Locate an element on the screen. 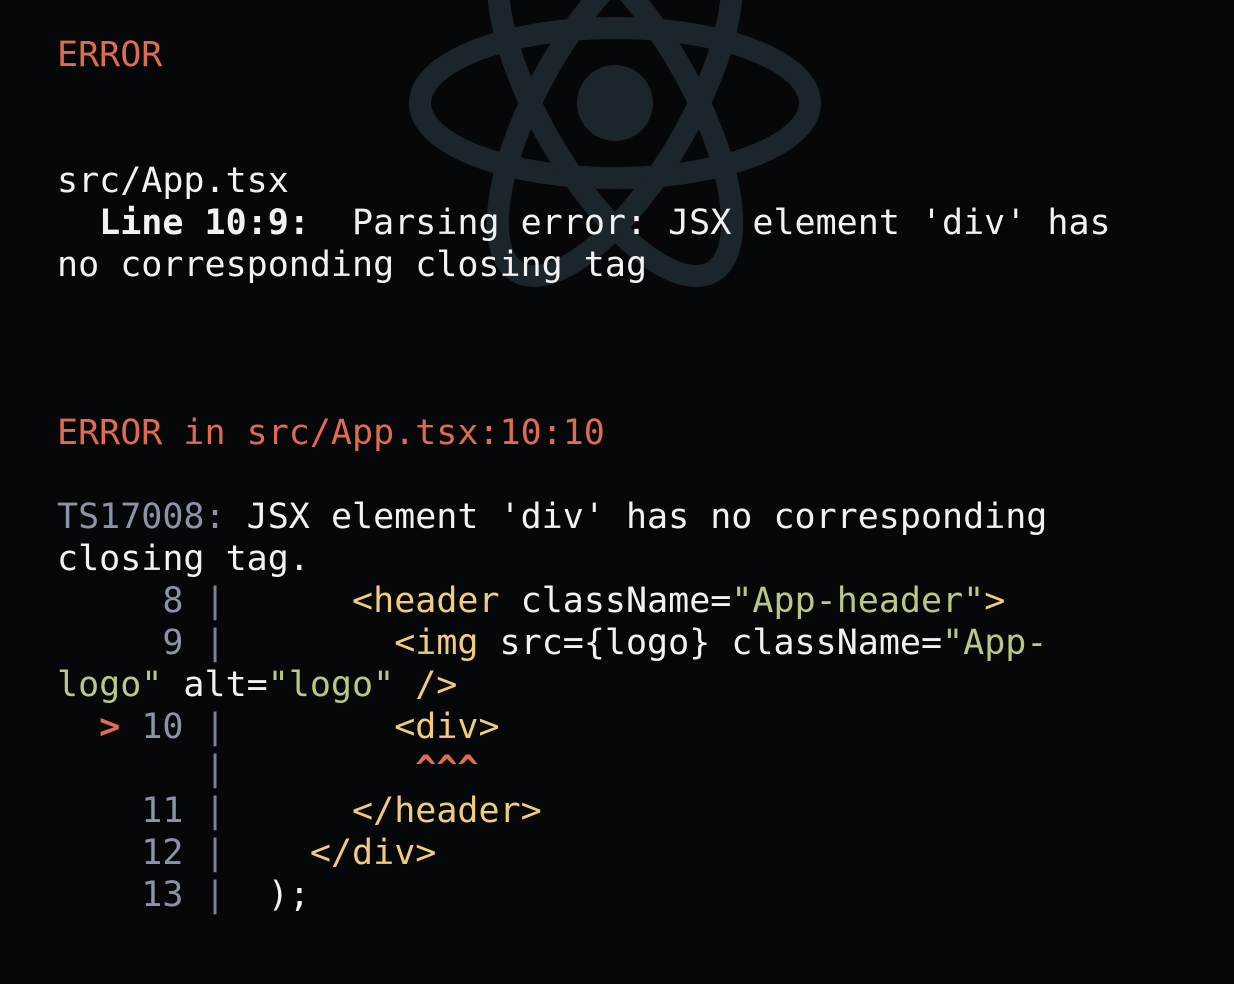 This screenshot has width=1234, height=984. code-frame-line: 8 | <header className="App-header"> is located at coordinates (531, 601).